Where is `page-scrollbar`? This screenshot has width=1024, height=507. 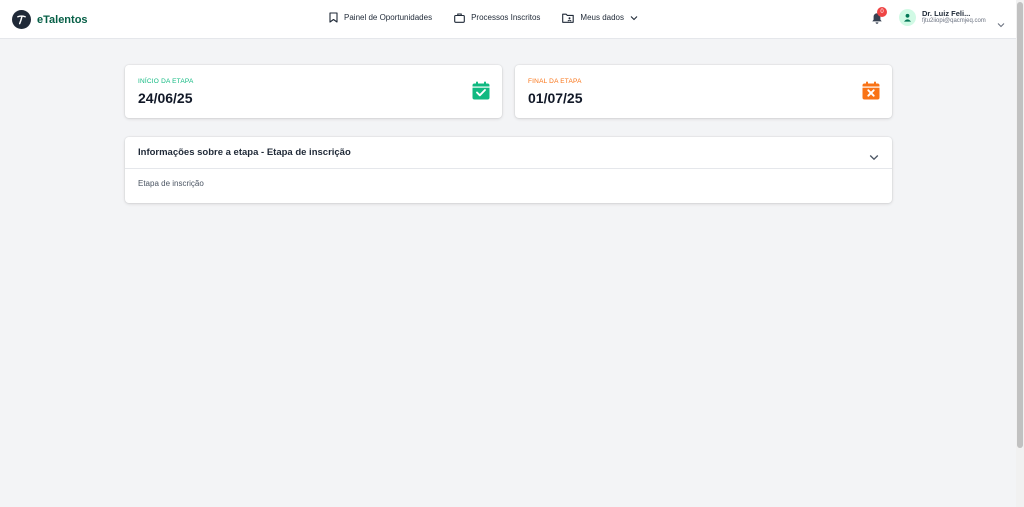 page-scrollbar is located at coordinates (1020, 253).